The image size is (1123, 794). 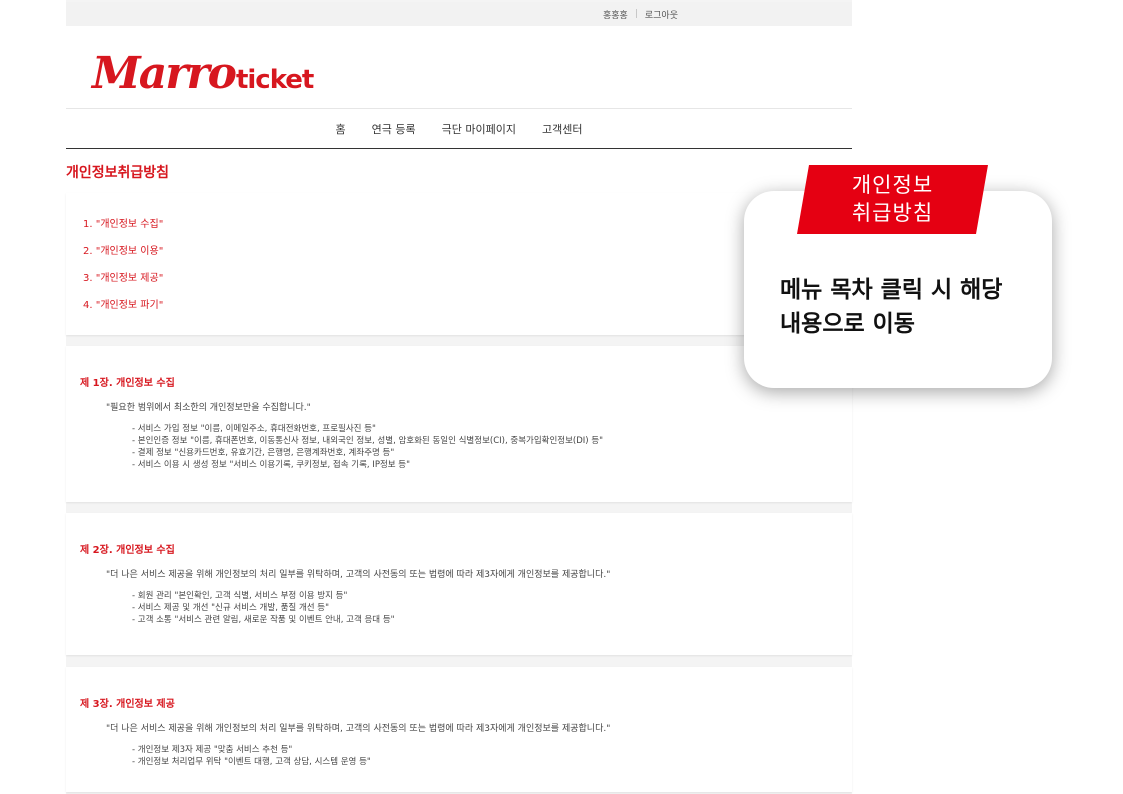 I want to click on logo-ticket-text: ticket, so click(x=274, y=80).